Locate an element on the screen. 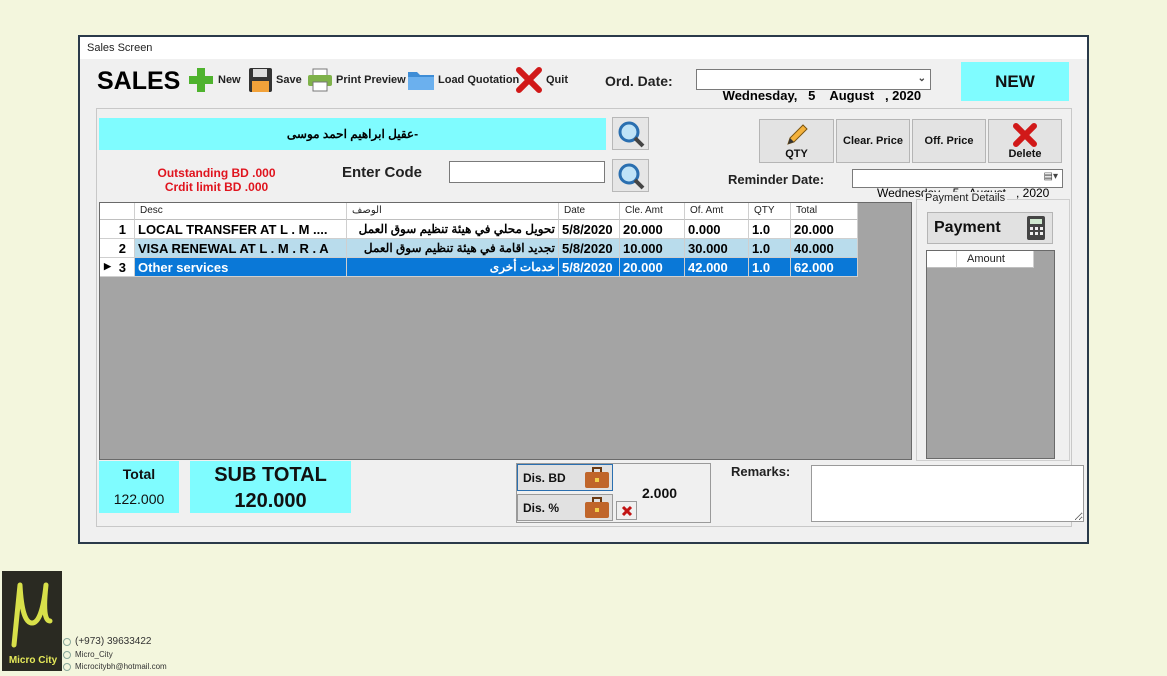 The image size is (1167, 676). pencil-icon is located at coordinates (797, 134).